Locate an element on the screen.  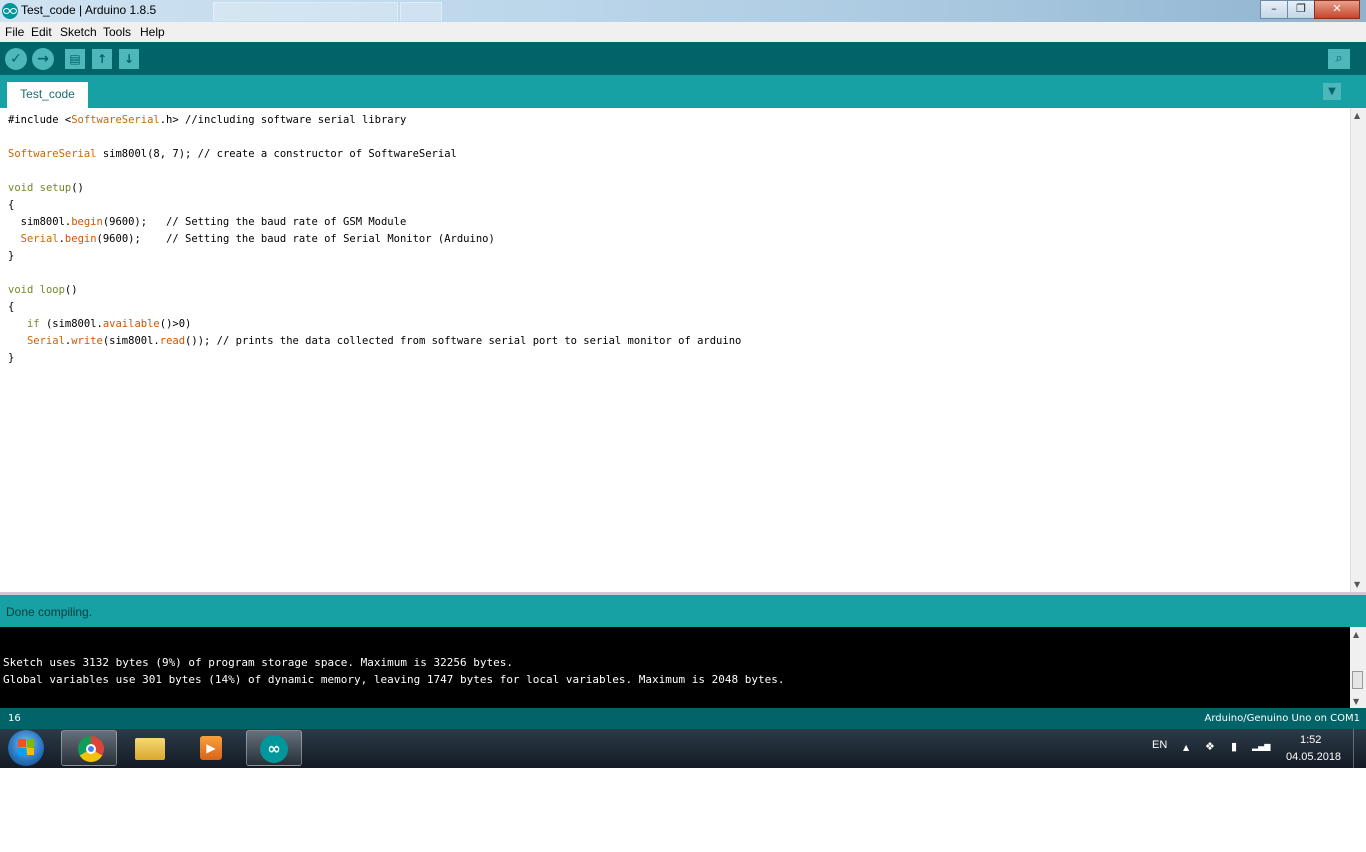
board-port-label: Arduino/Genuino Uno on COM1 is located at coordinates (1282, 718).